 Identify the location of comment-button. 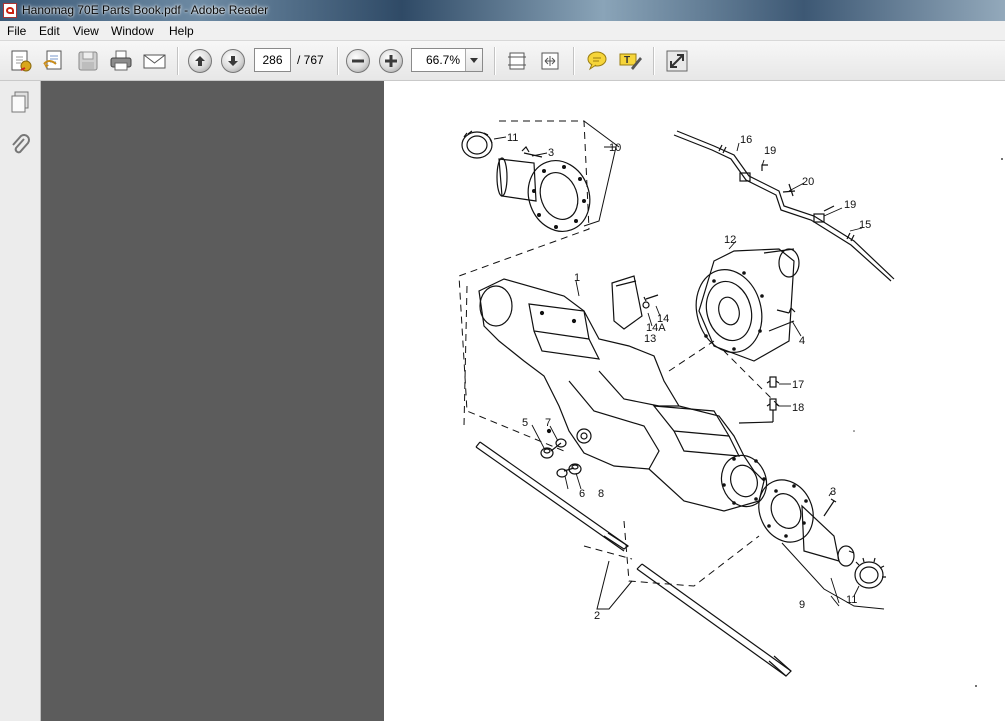
(597, 61).